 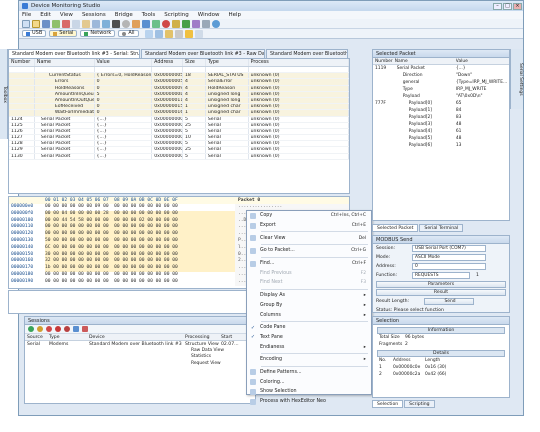 What do you see at coordinates (441, 292) in the screenshot?
I see `result-button: Result` at bounding box center [441, 292].